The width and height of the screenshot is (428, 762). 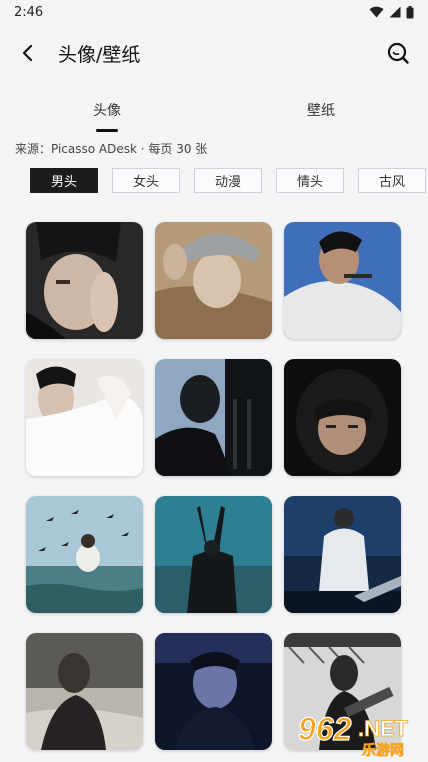 I want to click on back-arrow-icon, so click(x=27, y=53).